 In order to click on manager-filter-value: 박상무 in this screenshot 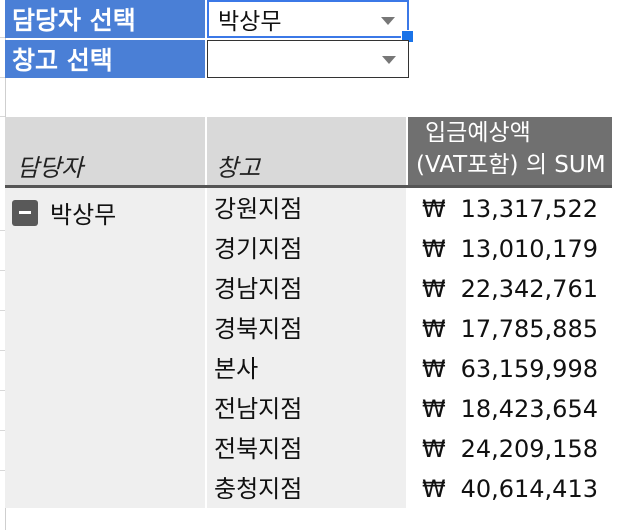, I will do `click(250, 22)`.